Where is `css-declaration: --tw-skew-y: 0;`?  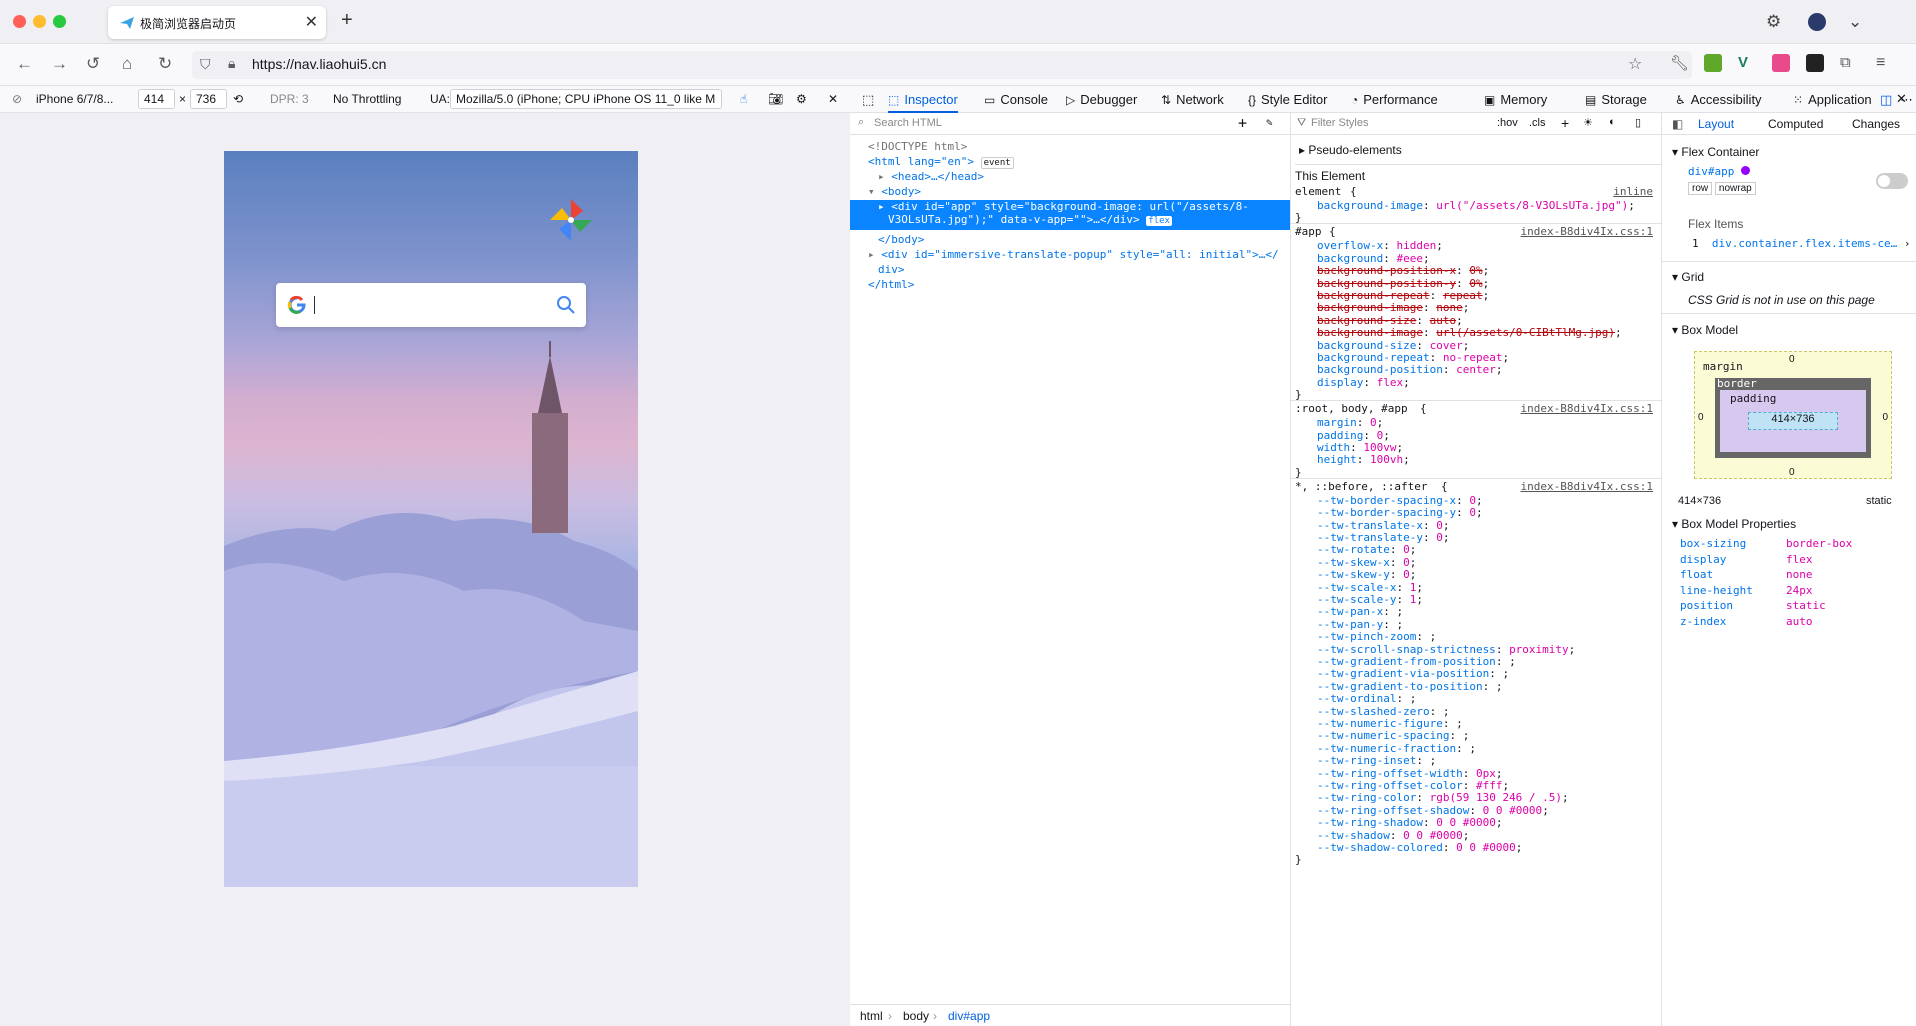 css-declaration: --tw-skew-y: 0; is located at coordinates (1366, 574).